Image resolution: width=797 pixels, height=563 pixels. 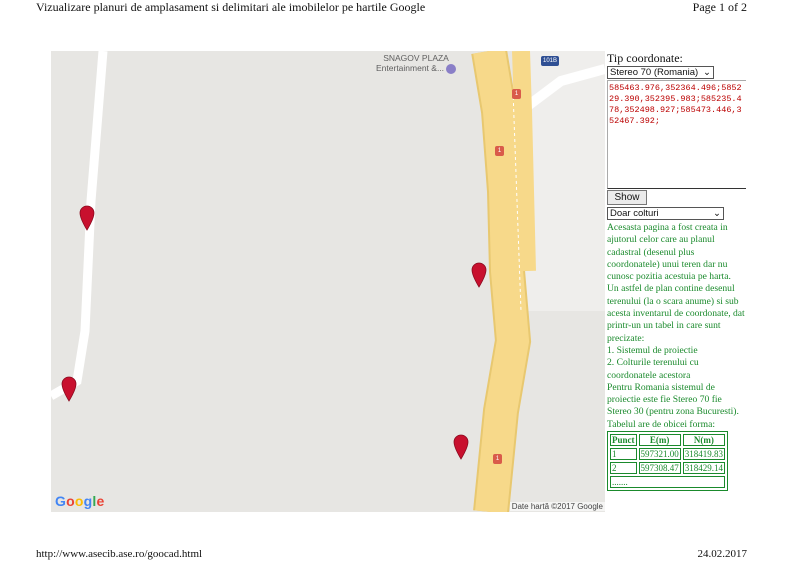 I want to click on table-row: 1 597321.00 318419.83, so click(x=667, y=454).